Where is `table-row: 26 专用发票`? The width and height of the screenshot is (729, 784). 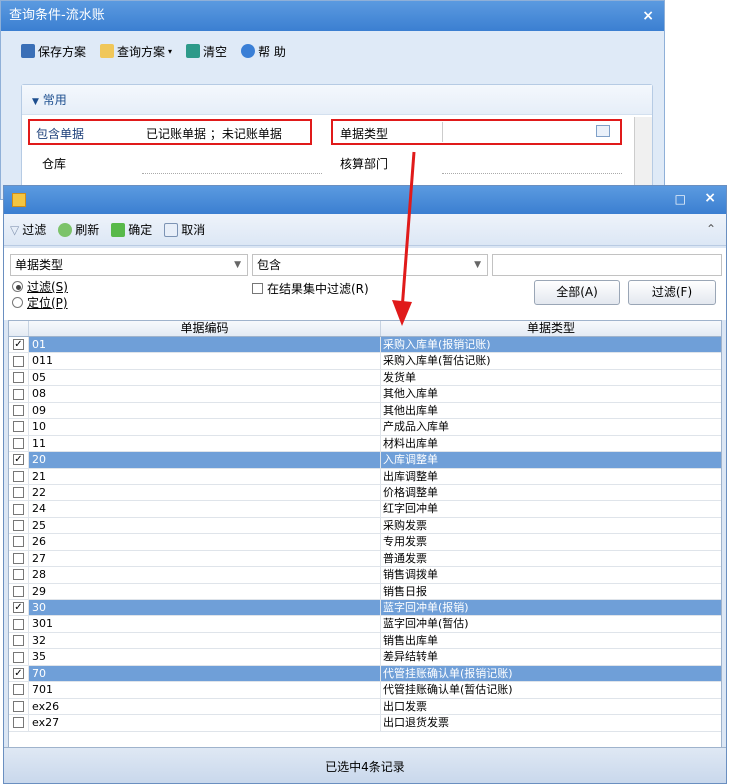 table-row: 26 专用发票 is located at coordinates (365, 542).